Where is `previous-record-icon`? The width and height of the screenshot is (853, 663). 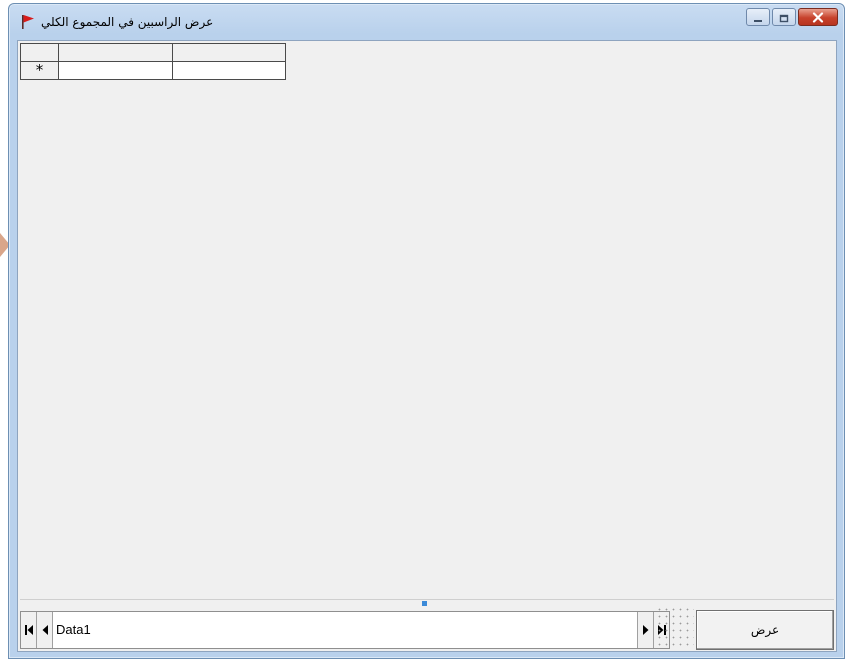
previous-record-icon is located at coordinates (45, 630).